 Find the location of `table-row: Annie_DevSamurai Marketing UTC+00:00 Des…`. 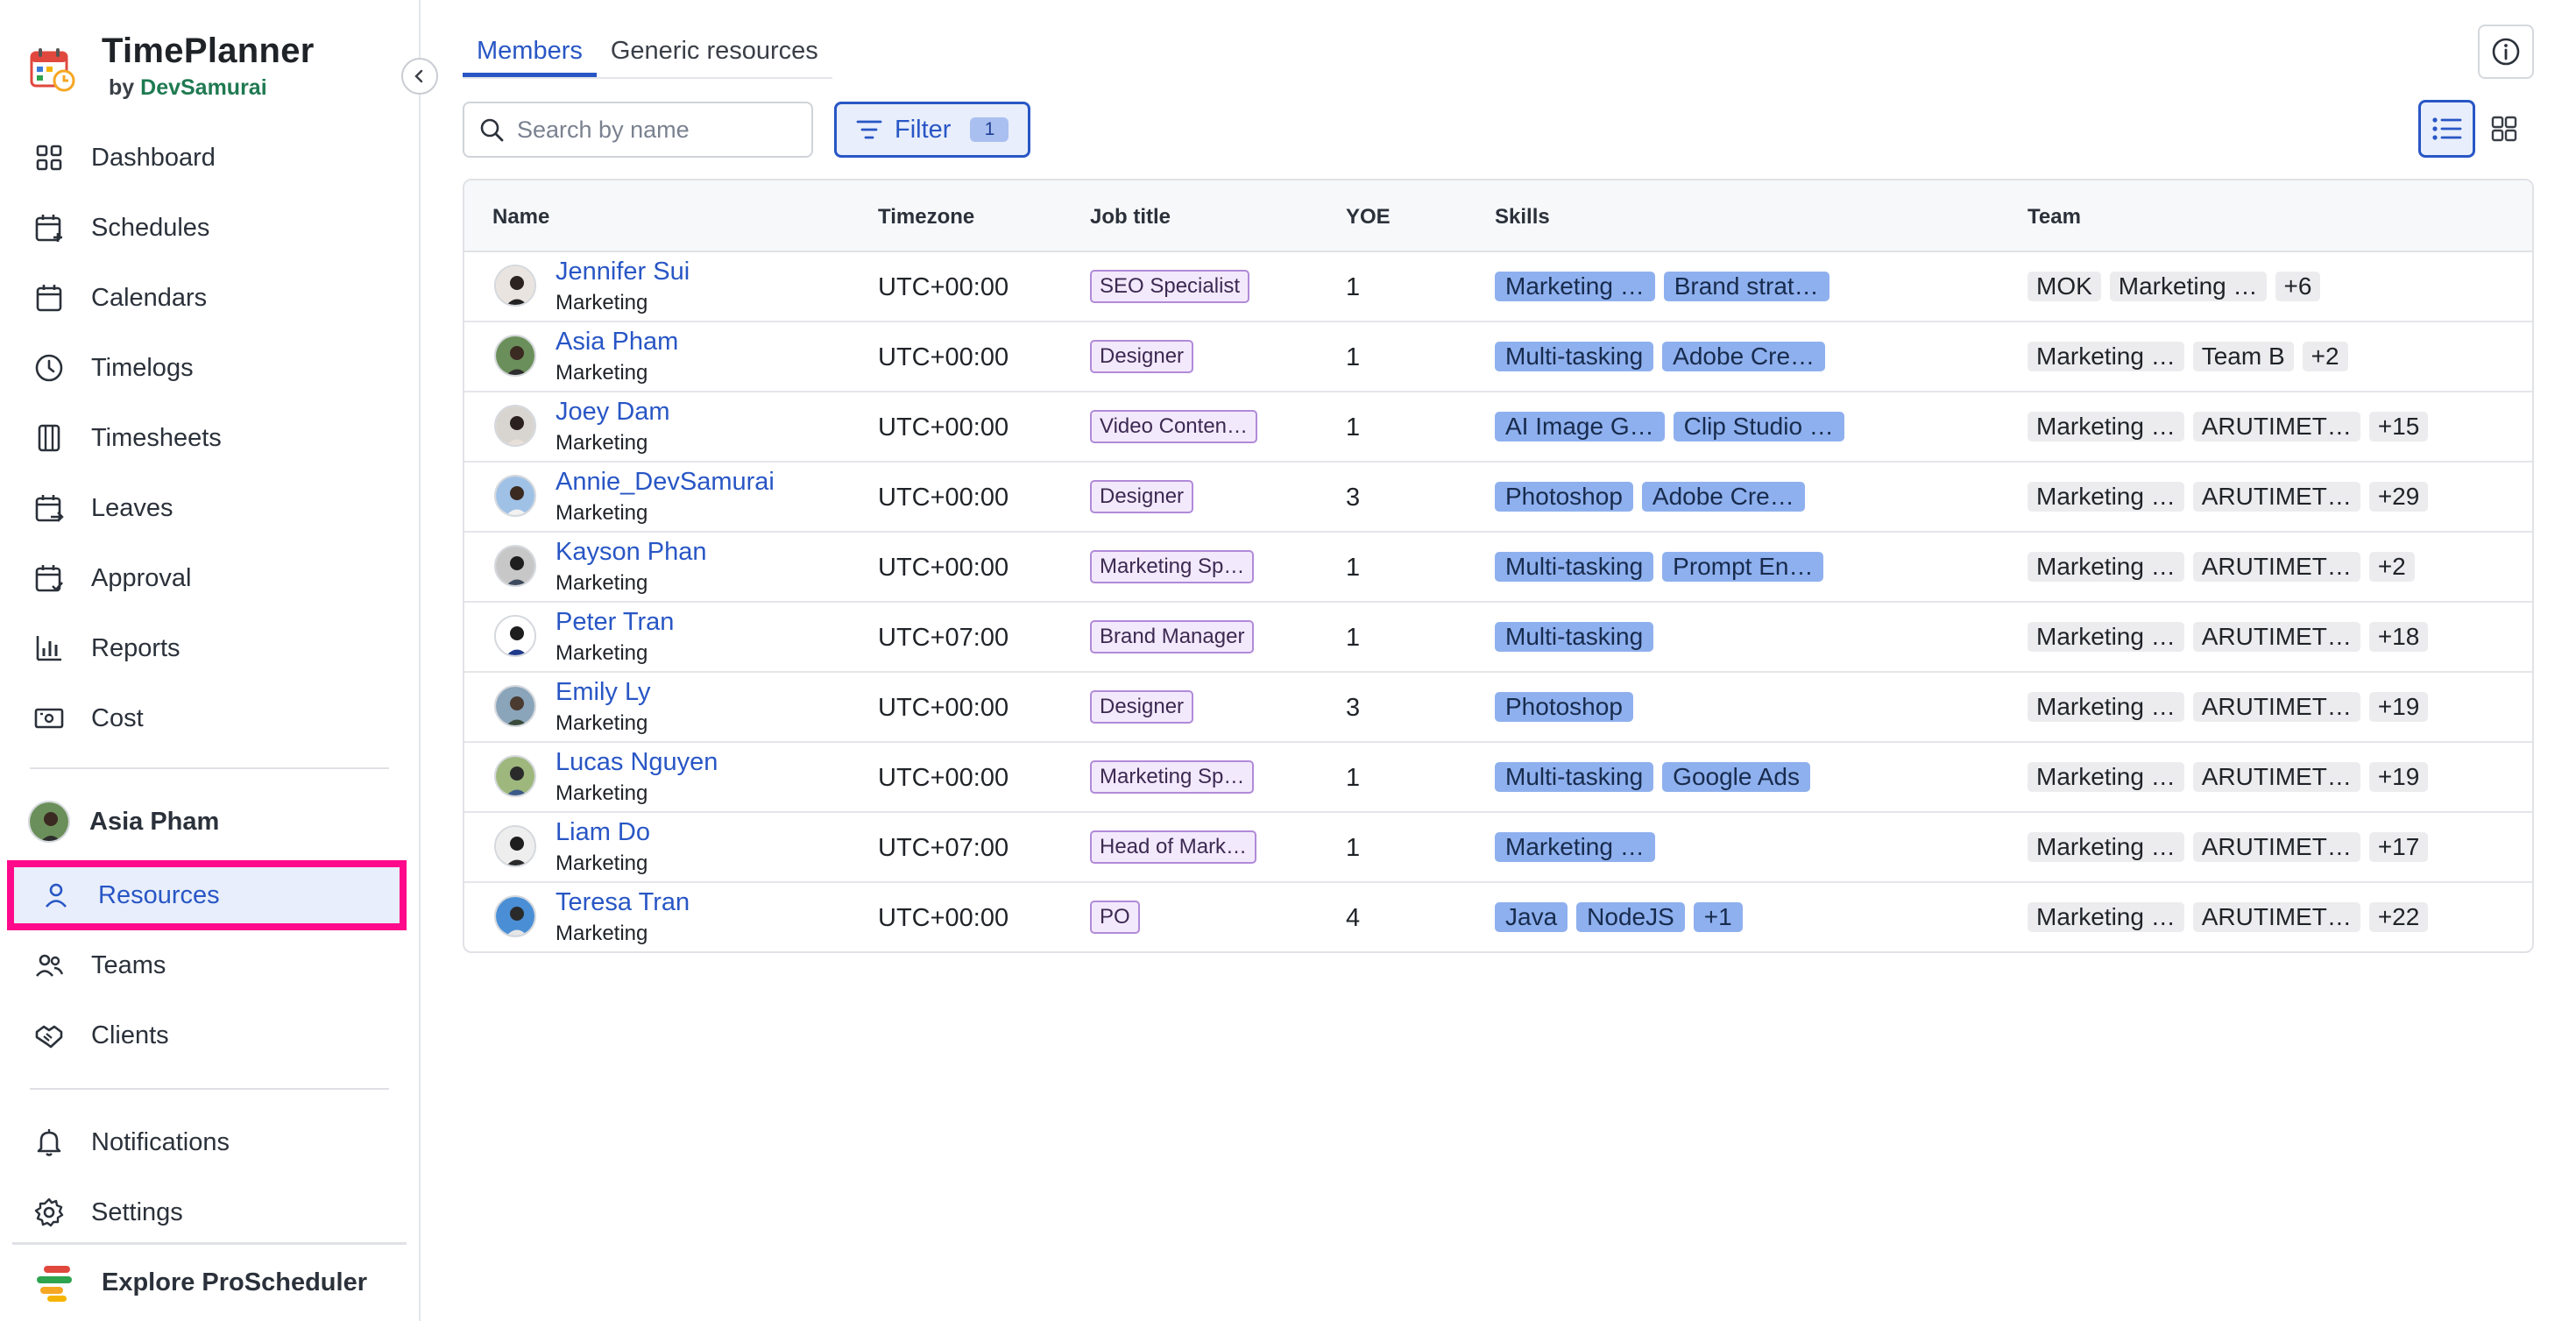

table-row: Annie_DevSamurai Marketing UTC+00:00 Des… is located at coordinates (1498, 498).